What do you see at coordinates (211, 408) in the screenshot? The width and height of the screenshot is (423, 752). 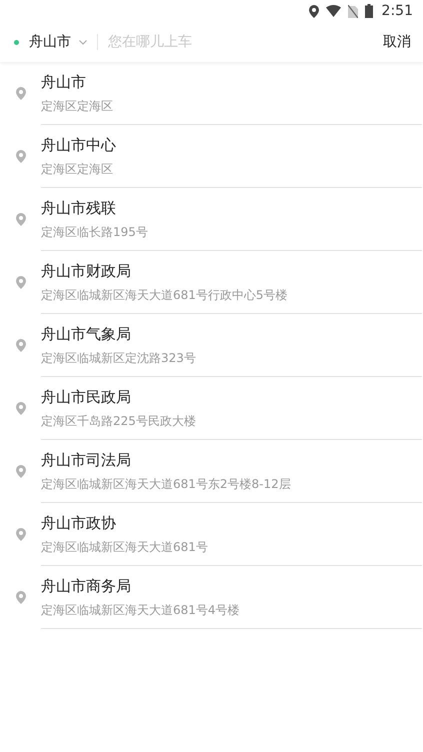 I see `result-item: 舟山市民政局 定海区千岛路225号民政大楼` at bounding box center [211, 408].